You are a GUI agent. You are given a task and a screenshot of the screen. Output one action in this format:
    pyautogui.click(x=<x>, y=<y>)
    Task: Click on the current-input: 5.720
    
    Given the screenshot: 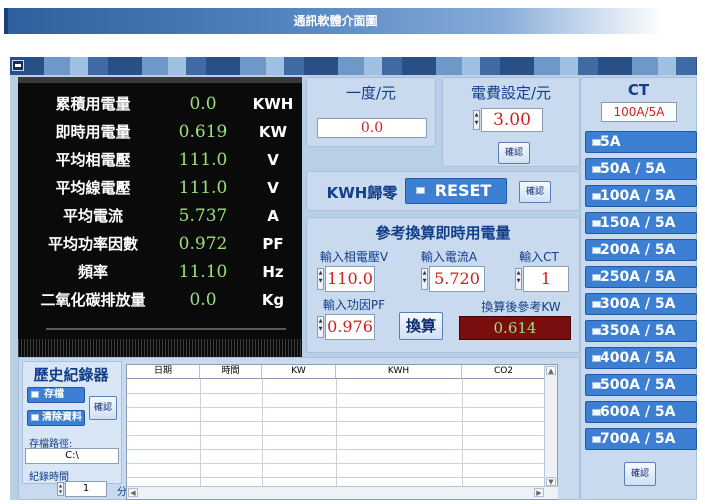 What is the action you would take?
    pyautogui.click(x=457, y=279)
    